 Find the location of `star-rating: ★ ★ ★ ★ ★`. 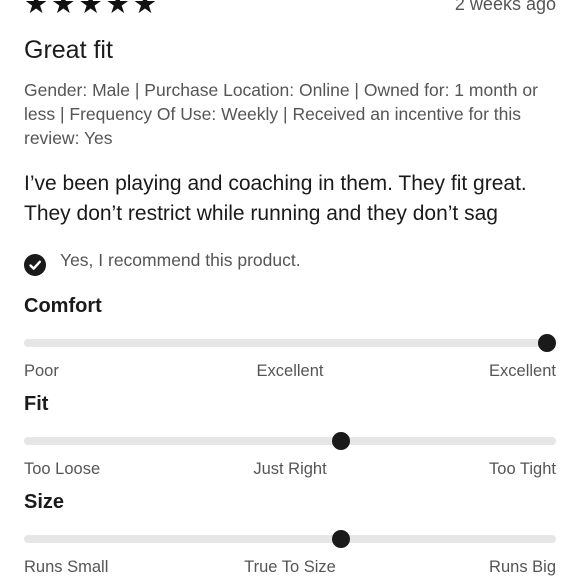

star-rating: ★ ★ ★ ★ ★ is located at coordinates (90, 9).